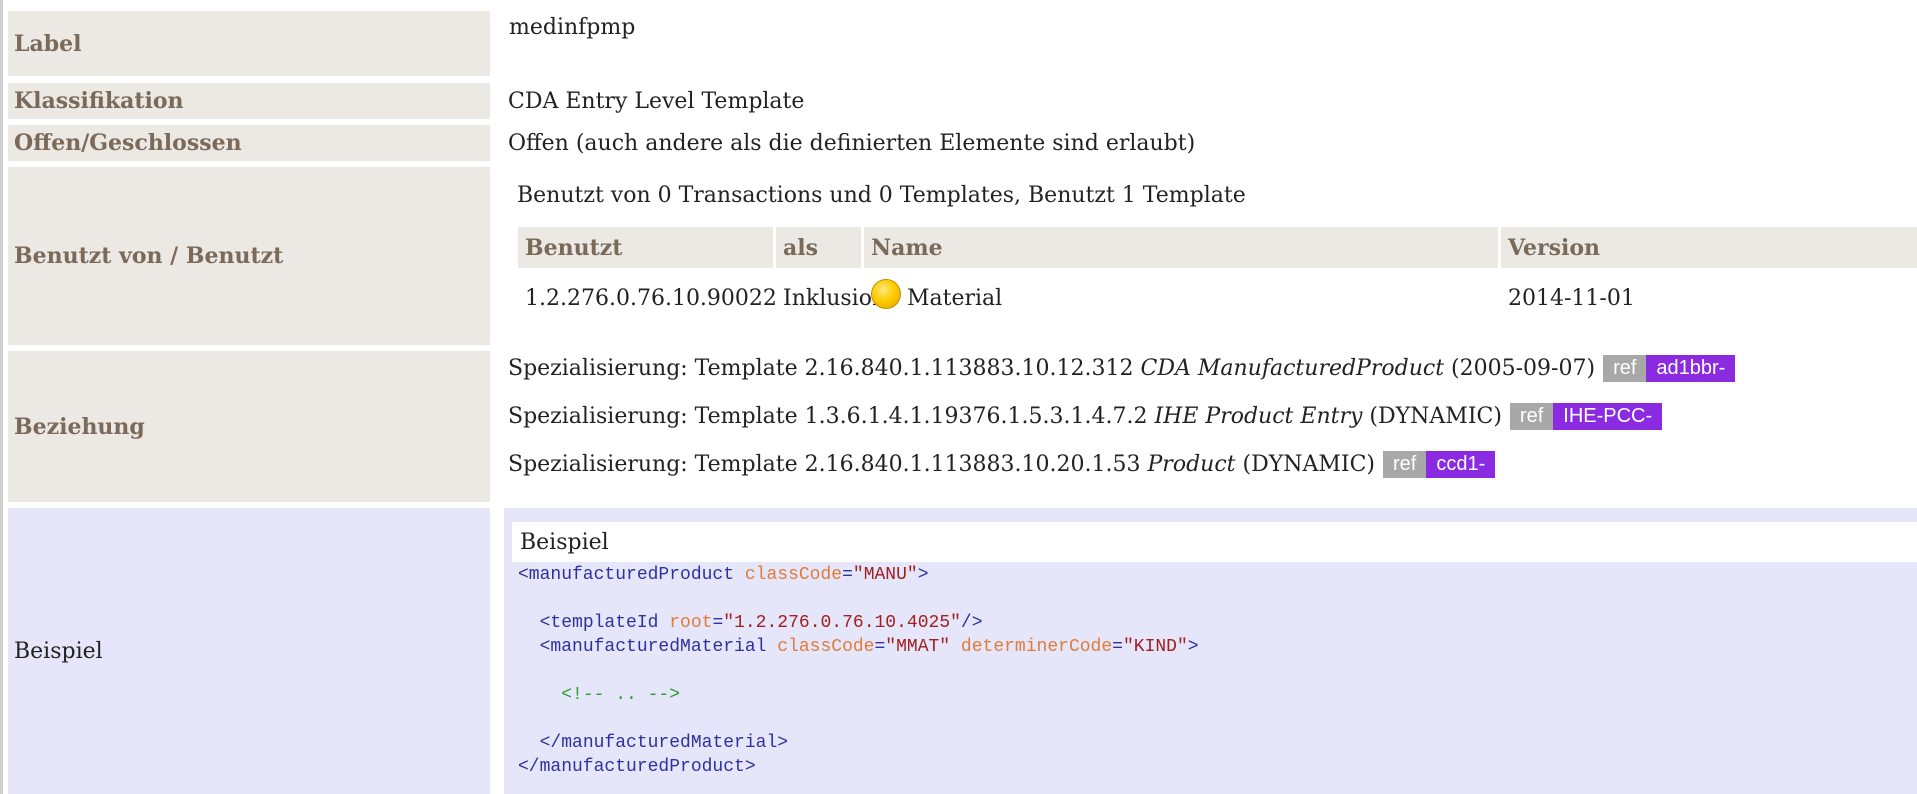 This screenshot has width=1917, height=794. Describe the element at coordinates (842, 623) in the screenshot. I see `code-value: "1.2.276.0.76.10.4025"` at that location.